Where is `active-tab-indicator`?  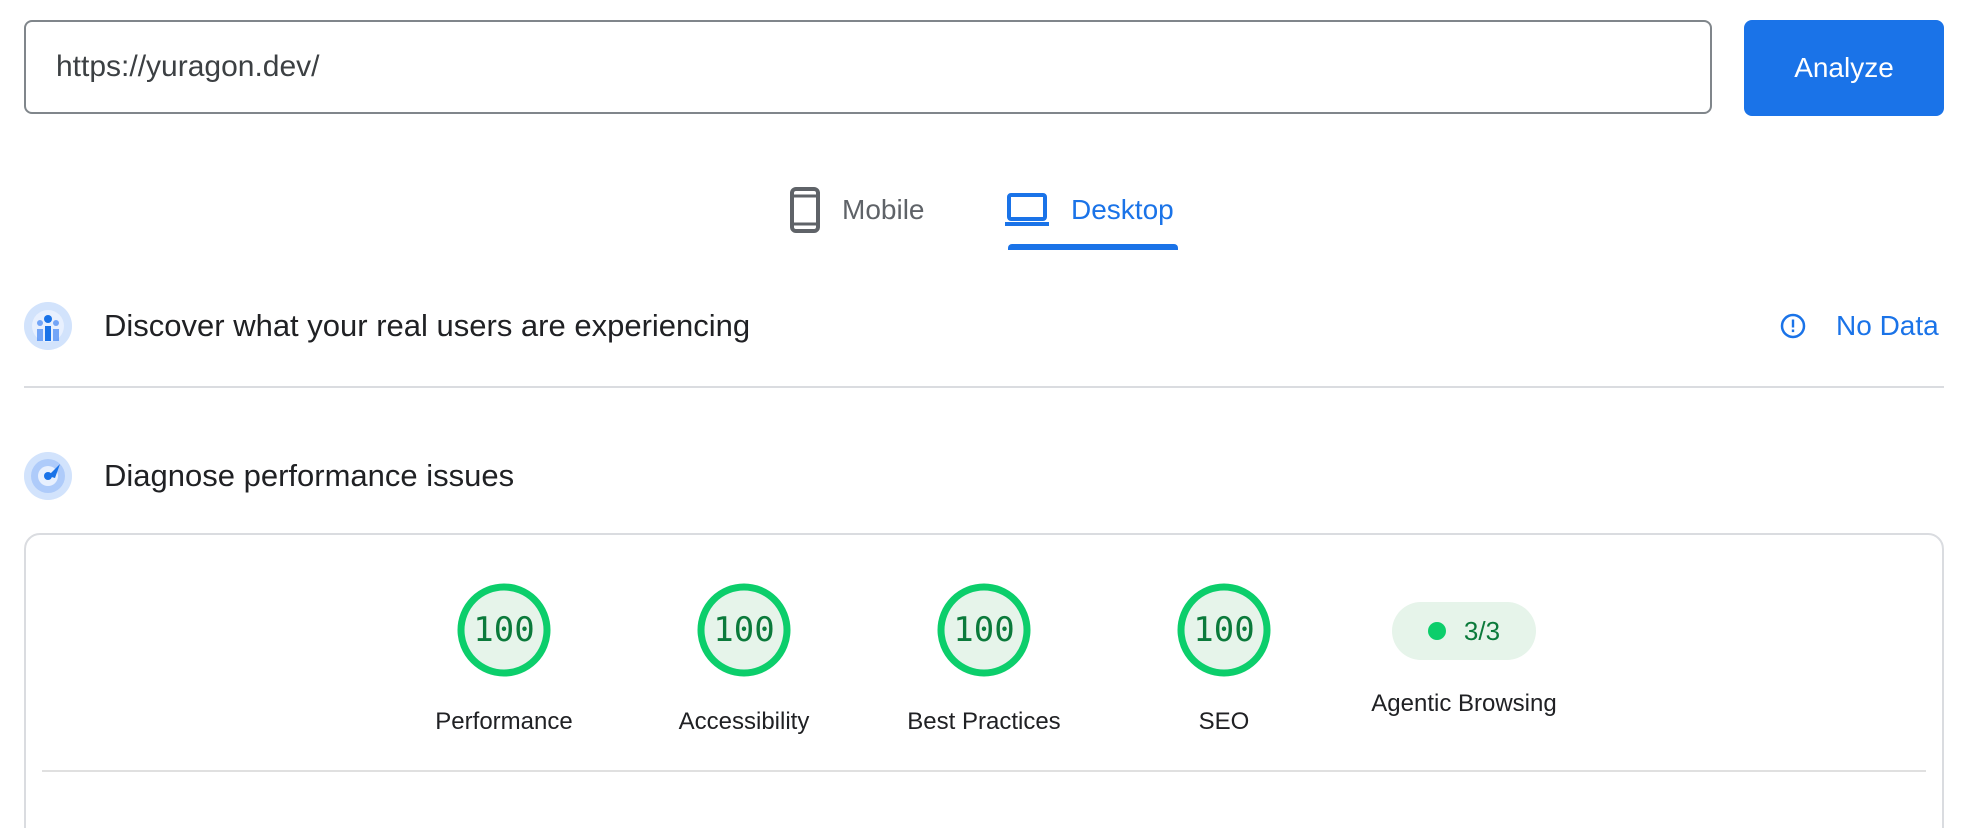
active-tab-indicator is located at coordinates (1093, 247).